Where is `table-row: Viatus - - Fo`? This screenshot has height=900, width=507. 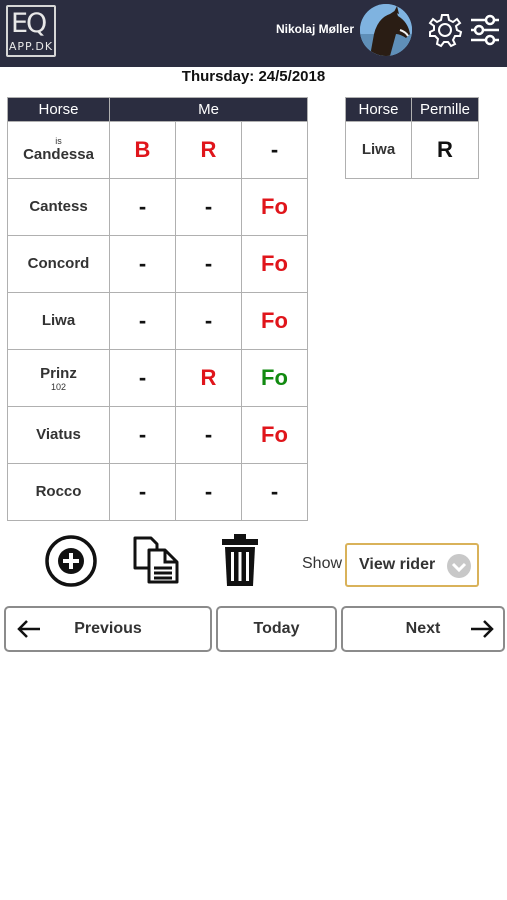 table-row: Viatus - - Fo is located at coordinates (157, 435).